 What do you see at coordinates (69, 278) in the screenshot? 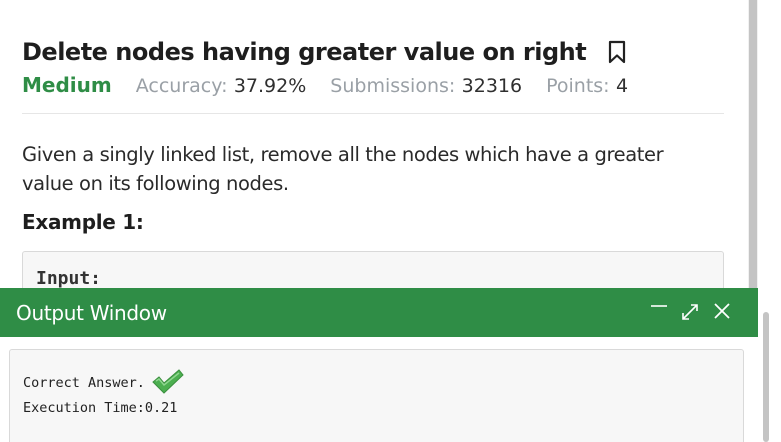
I see `example-input-label: Input:` at bounding box center [69, 278].